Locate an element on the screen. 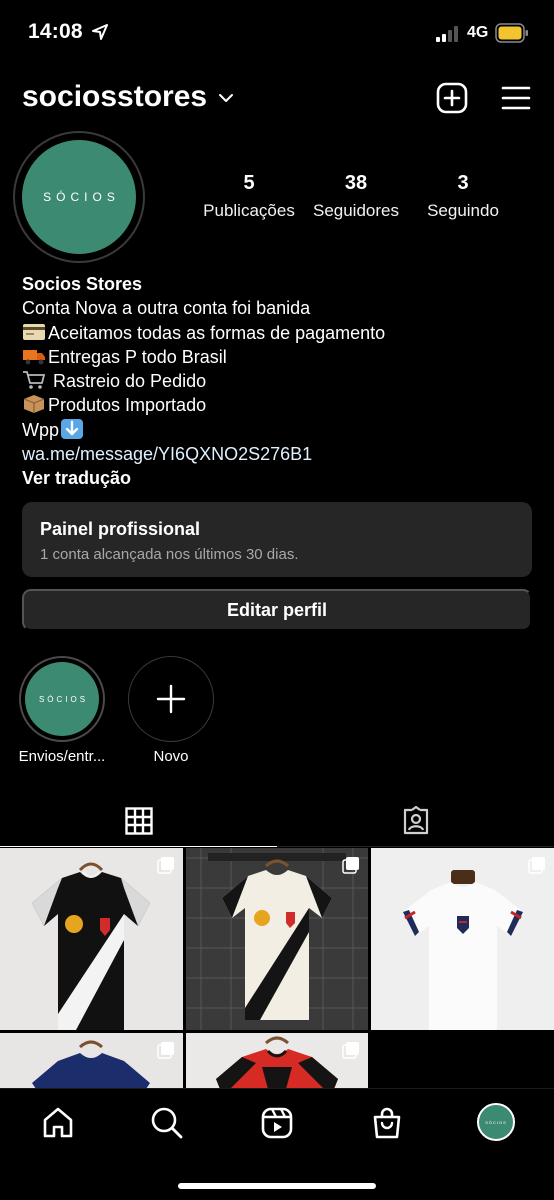 The width and height of the screenshot is (554, 1200). package-icon is located at coordinates (34, 404).